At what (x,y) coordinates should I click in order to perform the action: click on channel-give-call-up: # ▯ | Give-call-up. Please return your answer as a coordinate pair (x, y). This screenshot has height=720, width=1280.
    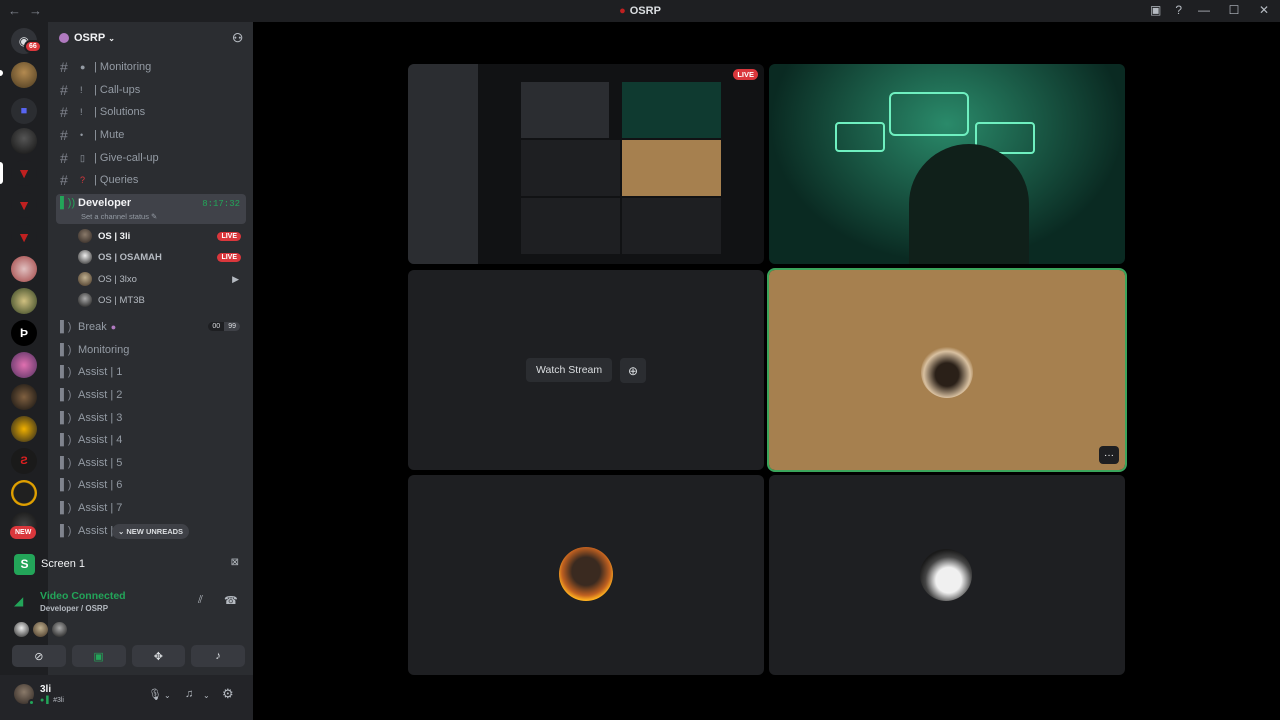
    Looking at the image, I should click on (151, 158).